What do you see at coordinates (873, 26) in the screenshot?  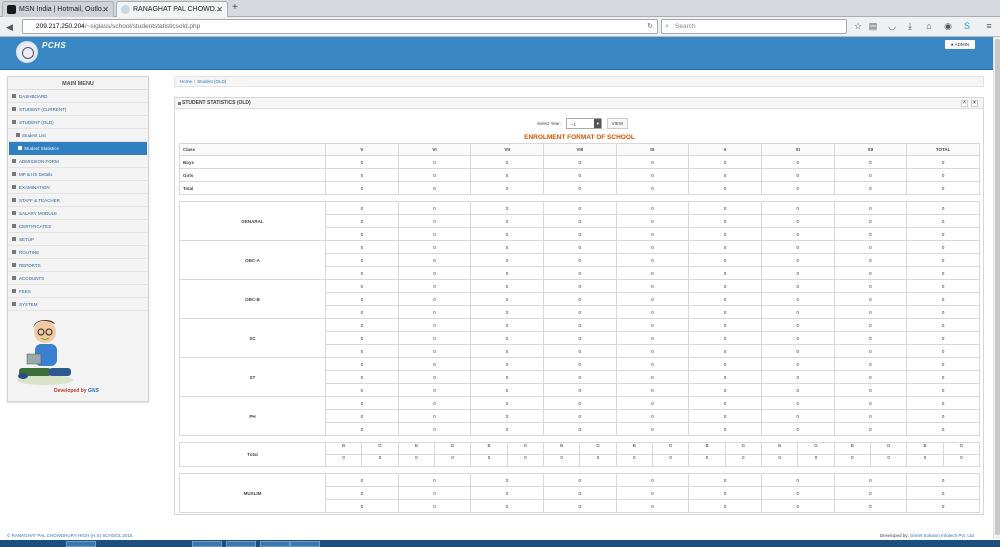 I see `reading-list-icon: ▤` at bounding box center [873, 26].